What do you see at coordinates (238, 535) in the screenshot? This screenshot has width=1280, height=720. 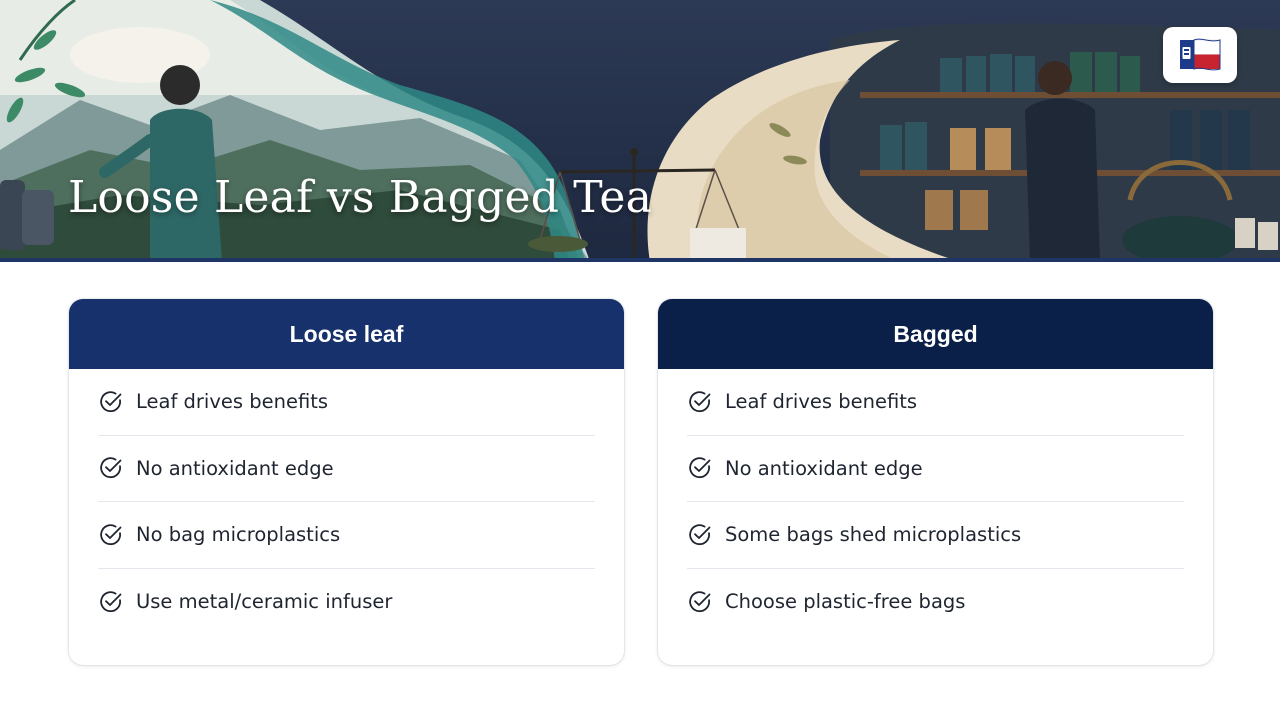 I see `list-item-text: No bag microplastics` at bounding box center [238, 535].